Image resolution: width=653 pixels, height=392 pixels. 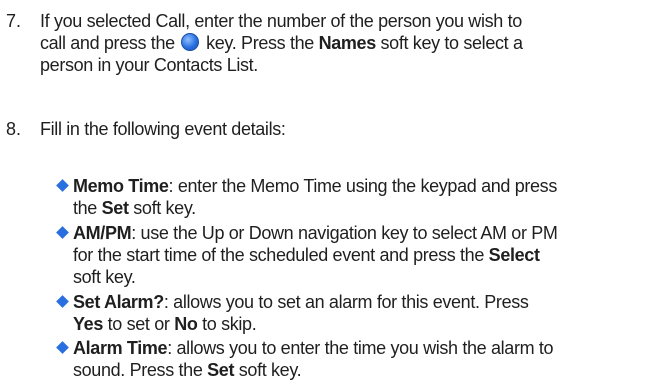 What do you see at coordinates (163, 129) in the screenshot?
I see `step-8-text: Fill in the following event details:` at bounding box center [163, 129].